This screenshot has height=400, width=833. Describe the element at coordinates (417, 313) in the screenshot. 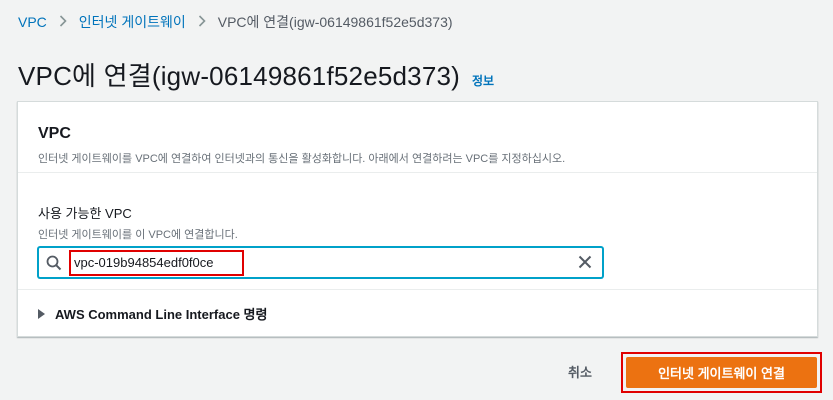

I see `cli-command-expander: AWS Command Line Interface 명령` at that location.